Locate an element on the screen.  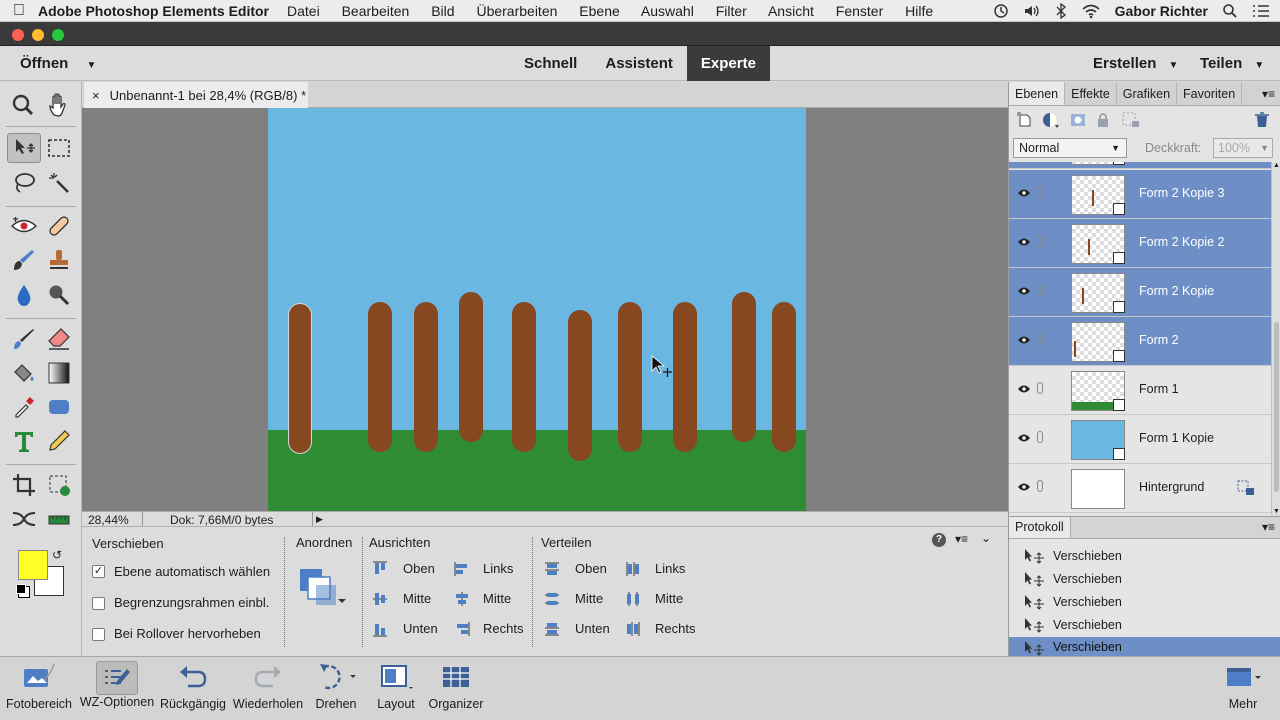
zoom-tool is located at coordinates (23, 105).